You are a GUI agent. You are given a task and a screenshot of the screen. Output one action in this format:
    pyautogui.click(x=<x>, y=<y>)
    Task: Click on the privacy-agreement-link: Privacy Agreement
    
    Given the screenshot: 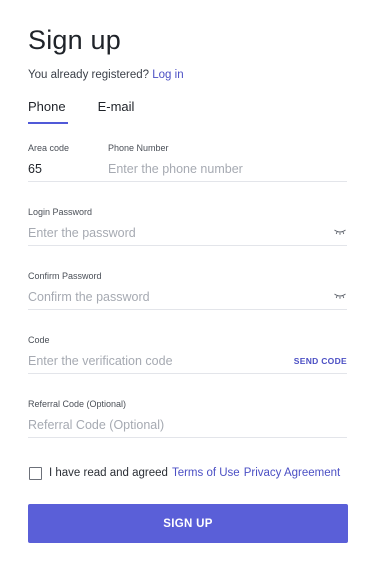 What is the action you would take?
    pyautogui.click(x=292, y=473)
    